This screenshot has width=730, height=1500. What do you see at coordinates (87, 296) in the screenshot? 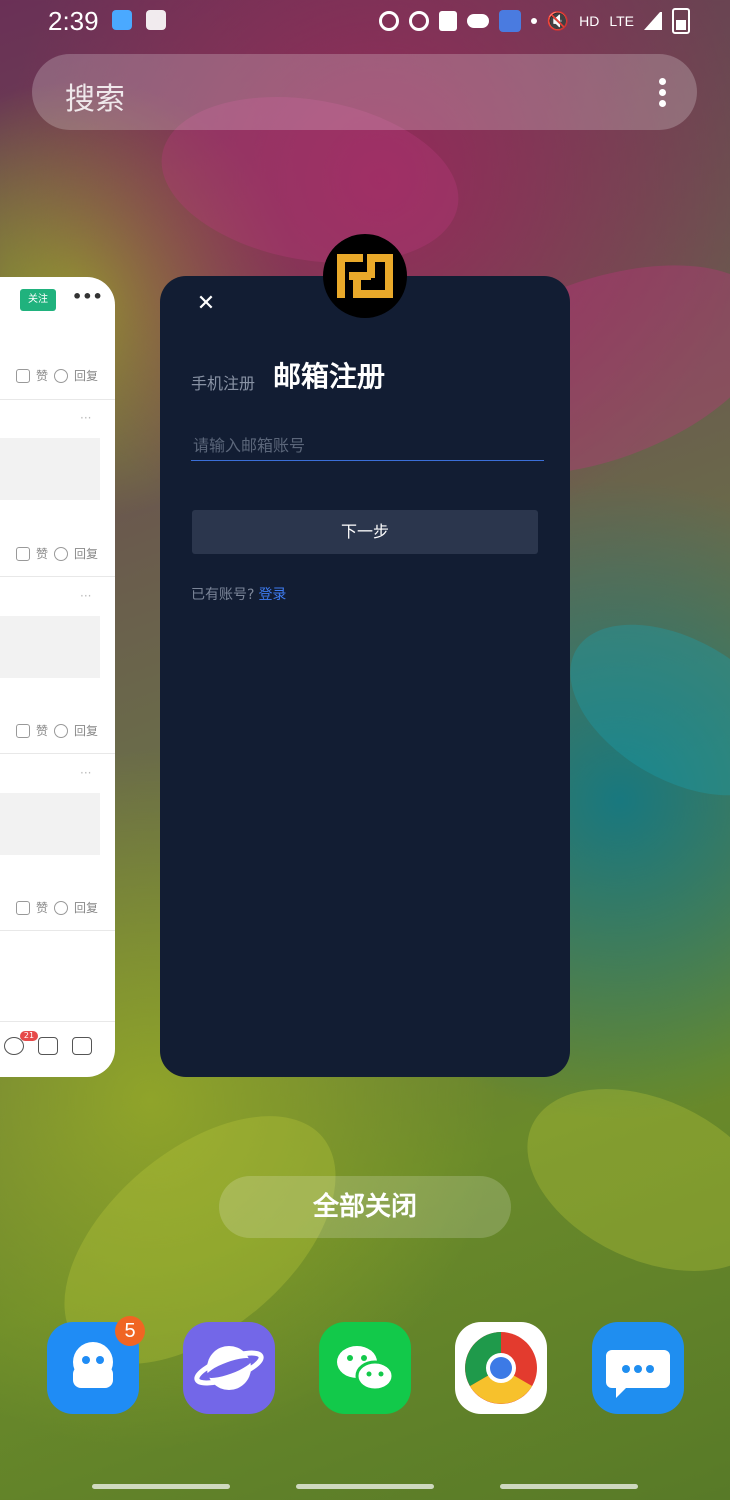
I see `more-icon: •••` at bounding box center [87, 296].